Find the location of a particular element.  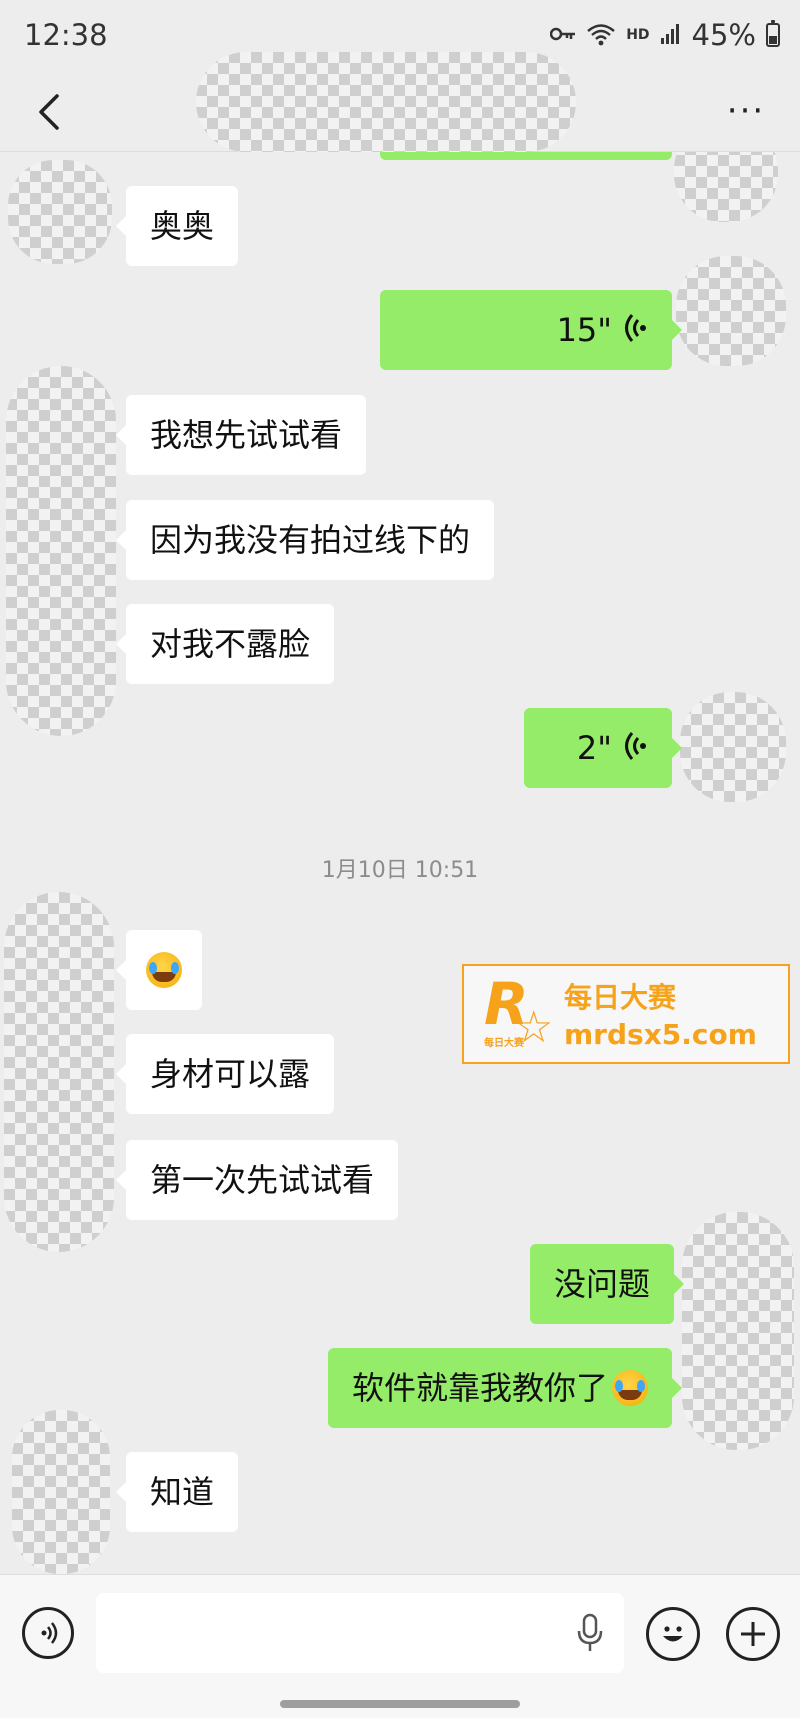

message-bubble: 因为我没有拍过线下的 is located at coordinates (305, 540).